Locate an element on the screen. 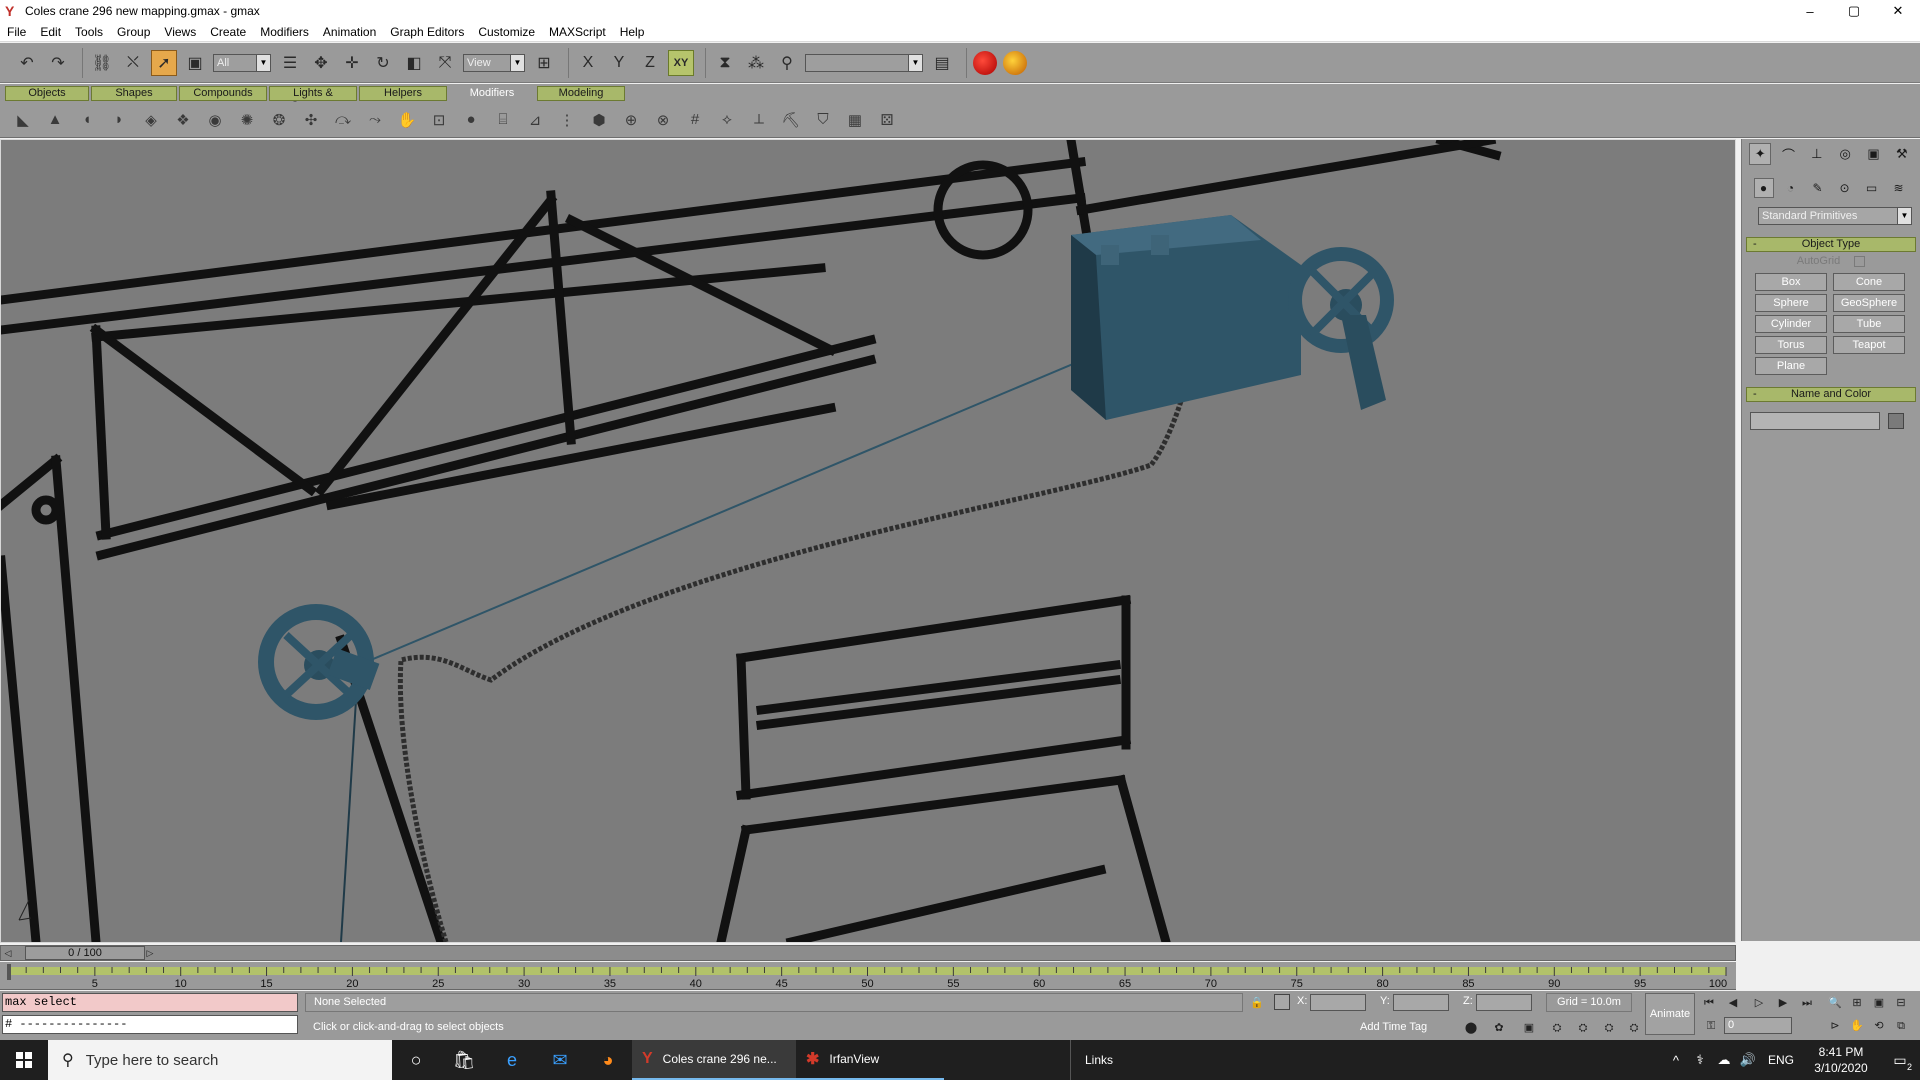 The height and width of the screenshot is (1080, 1920). unlink-selection-icon: ⛌ is located at coordinates (133, 63).